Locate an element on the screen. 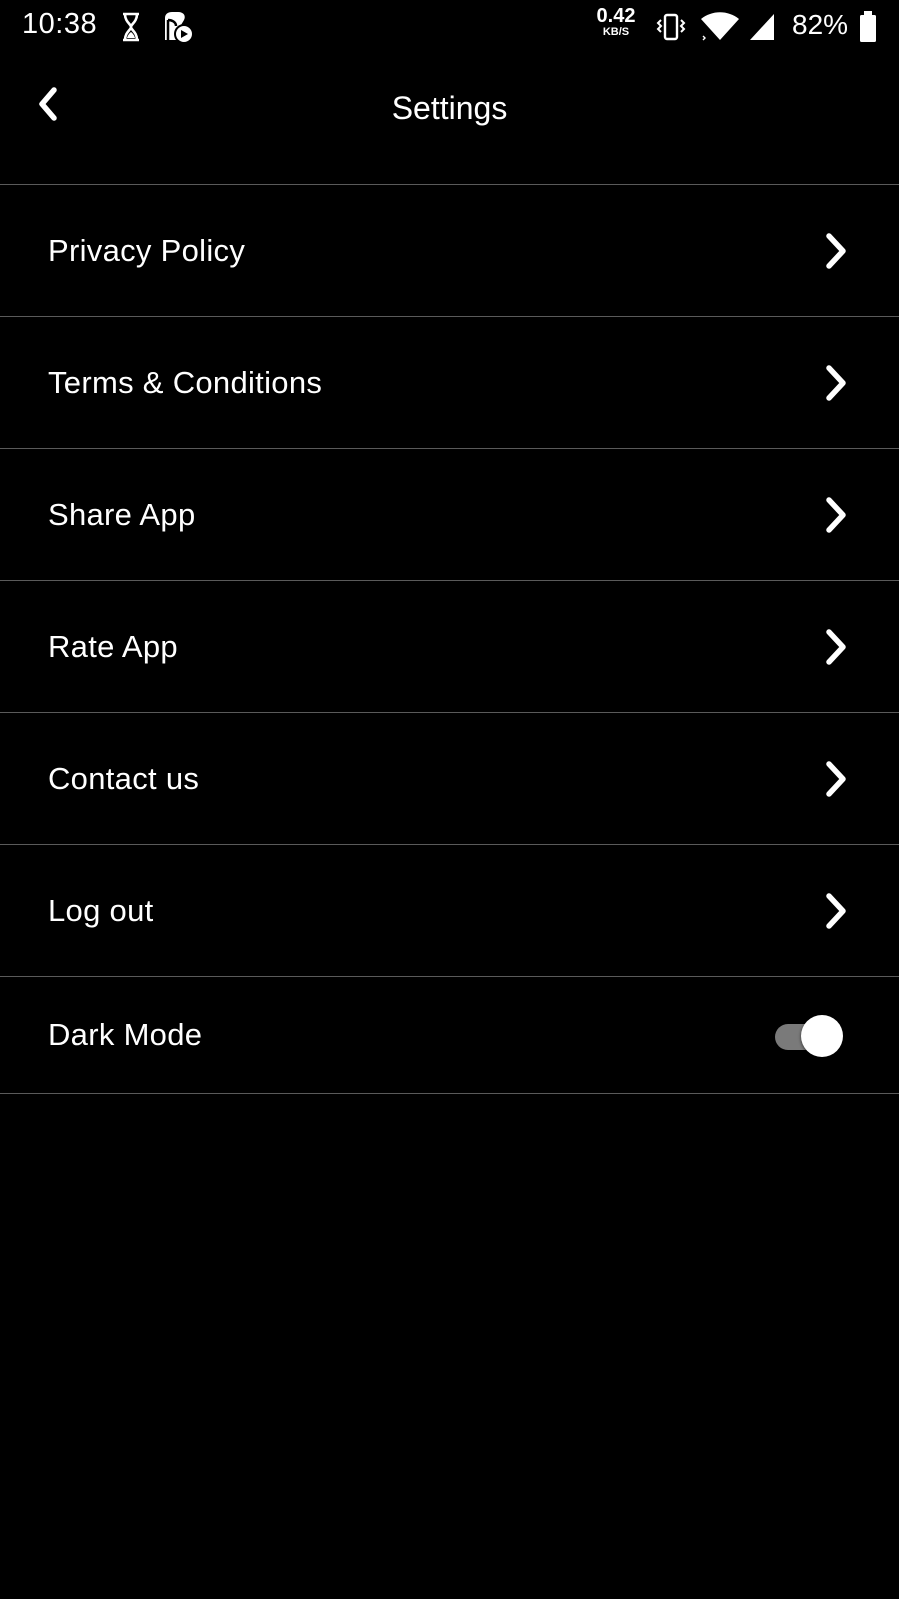 This screenshot has height=1599, width=899. cell-signal-icon is located at coordinates (762, 27).